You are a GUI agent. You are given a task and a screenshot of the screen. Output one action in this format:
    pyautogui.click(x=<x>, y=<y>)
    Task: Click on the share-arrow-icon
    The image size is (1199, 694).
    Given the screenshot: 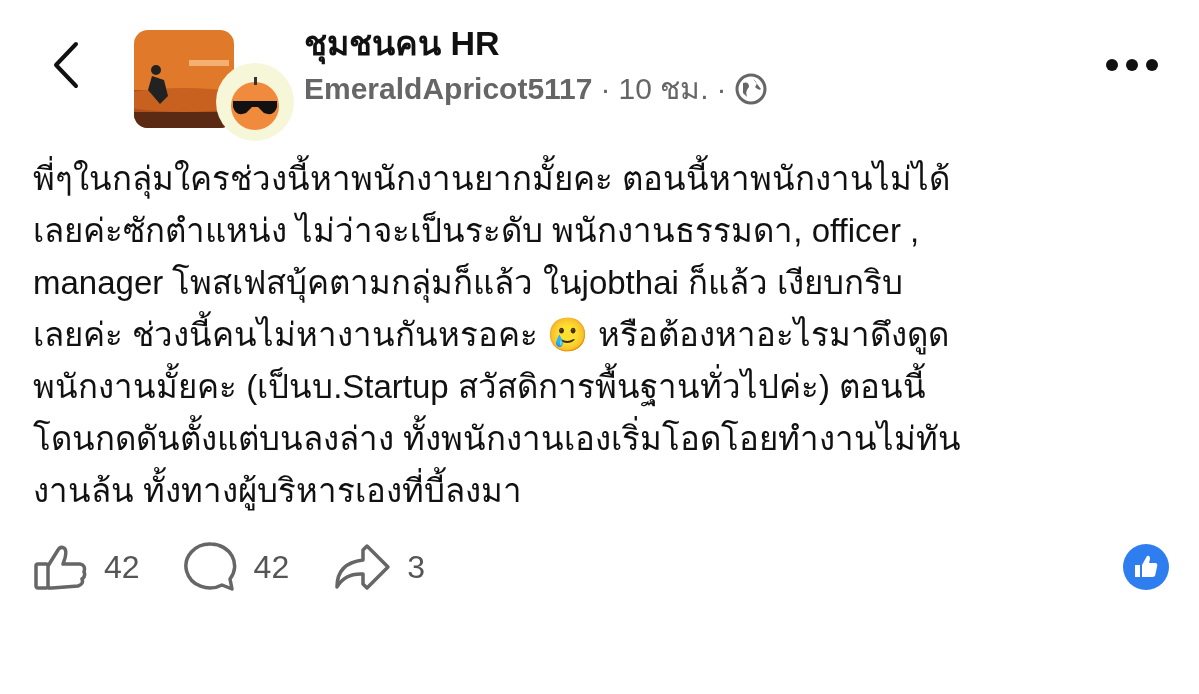 What is the action you would take?
    pyautogui.click(x=362, y=567)
    